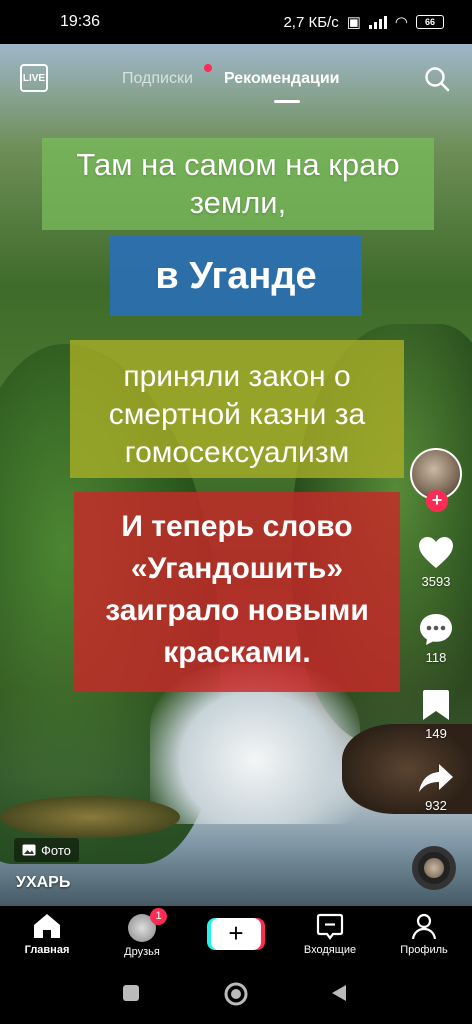 This screenshot has height=1024, width=472. I want to click on live-icon: LIVE, so click(34, 78).